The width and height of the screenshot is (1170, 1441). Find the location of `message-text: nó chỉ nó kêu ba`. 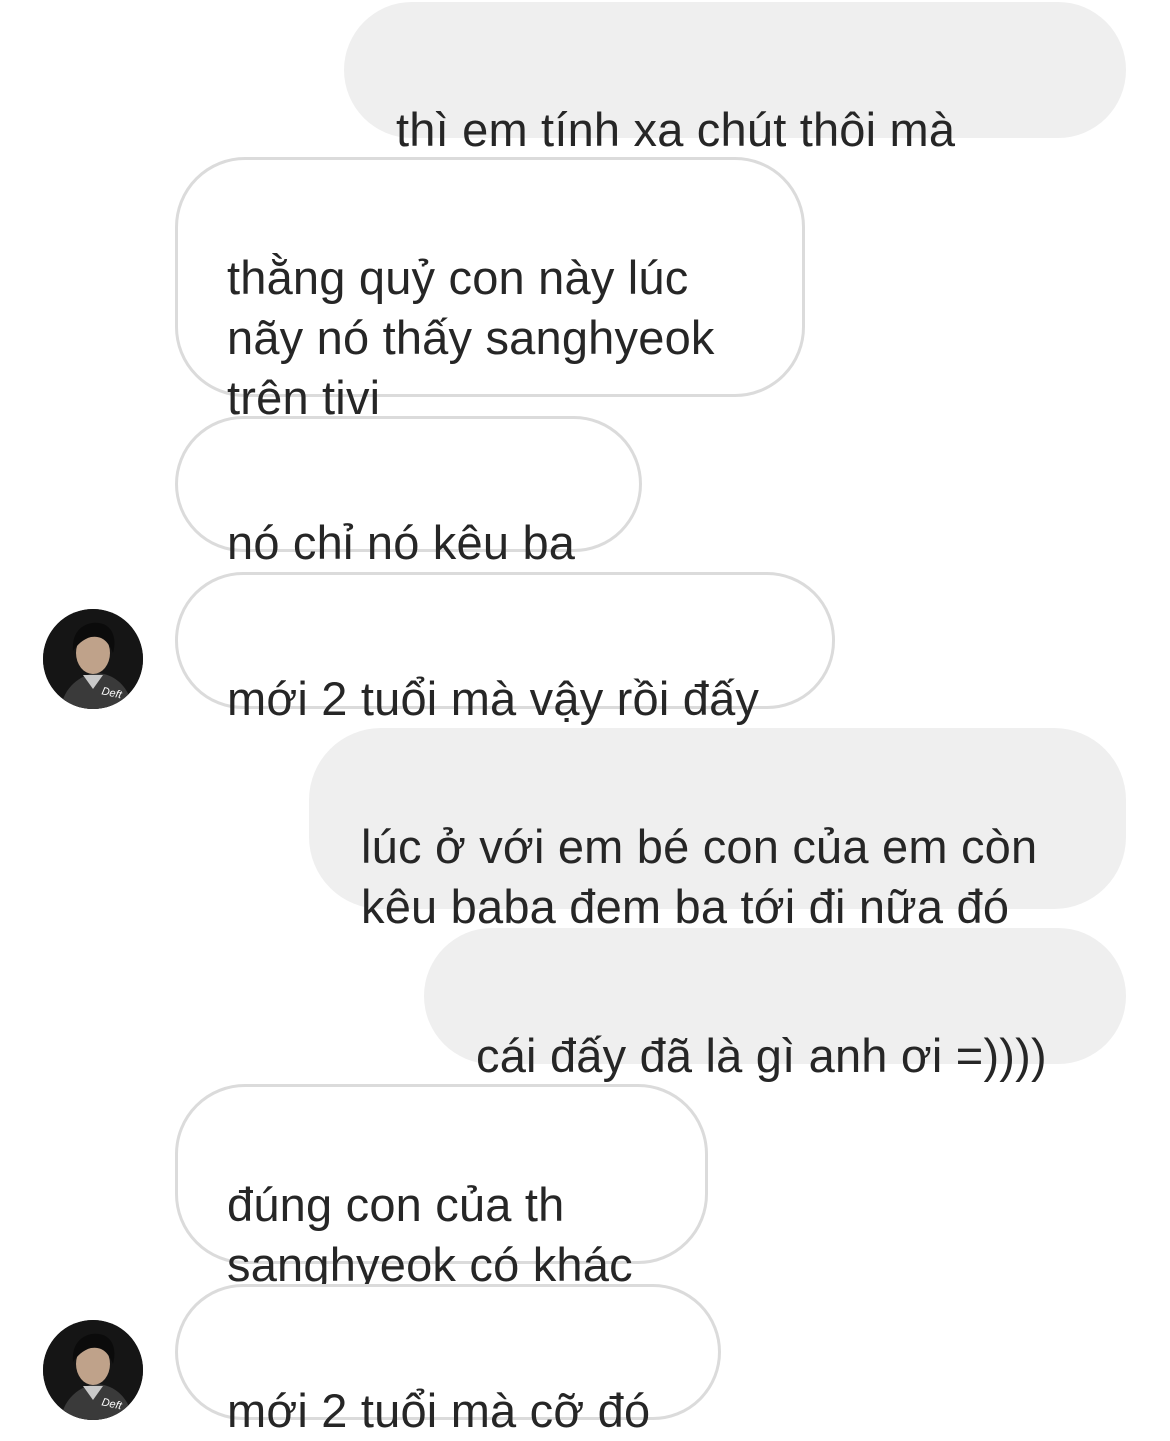

message-text: nó chỉ nó kêu ba is located at coordinates (401, 542).